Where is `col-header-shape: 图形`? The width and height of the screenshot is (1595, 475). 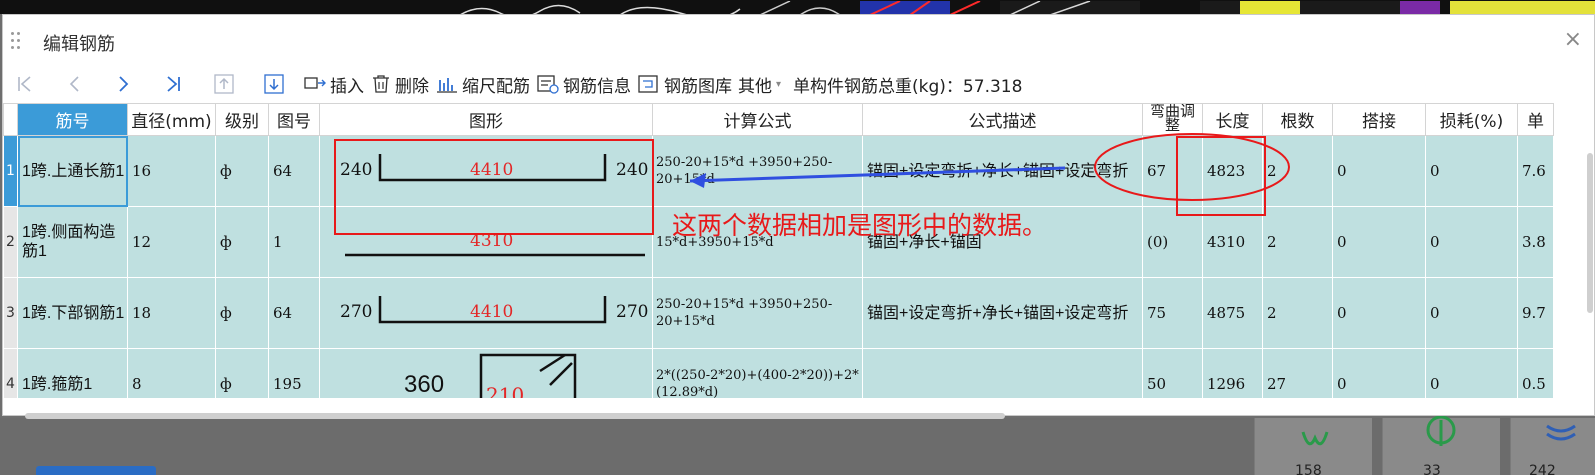 col-header-shape: 图形 is located at coordinates (486, 119).